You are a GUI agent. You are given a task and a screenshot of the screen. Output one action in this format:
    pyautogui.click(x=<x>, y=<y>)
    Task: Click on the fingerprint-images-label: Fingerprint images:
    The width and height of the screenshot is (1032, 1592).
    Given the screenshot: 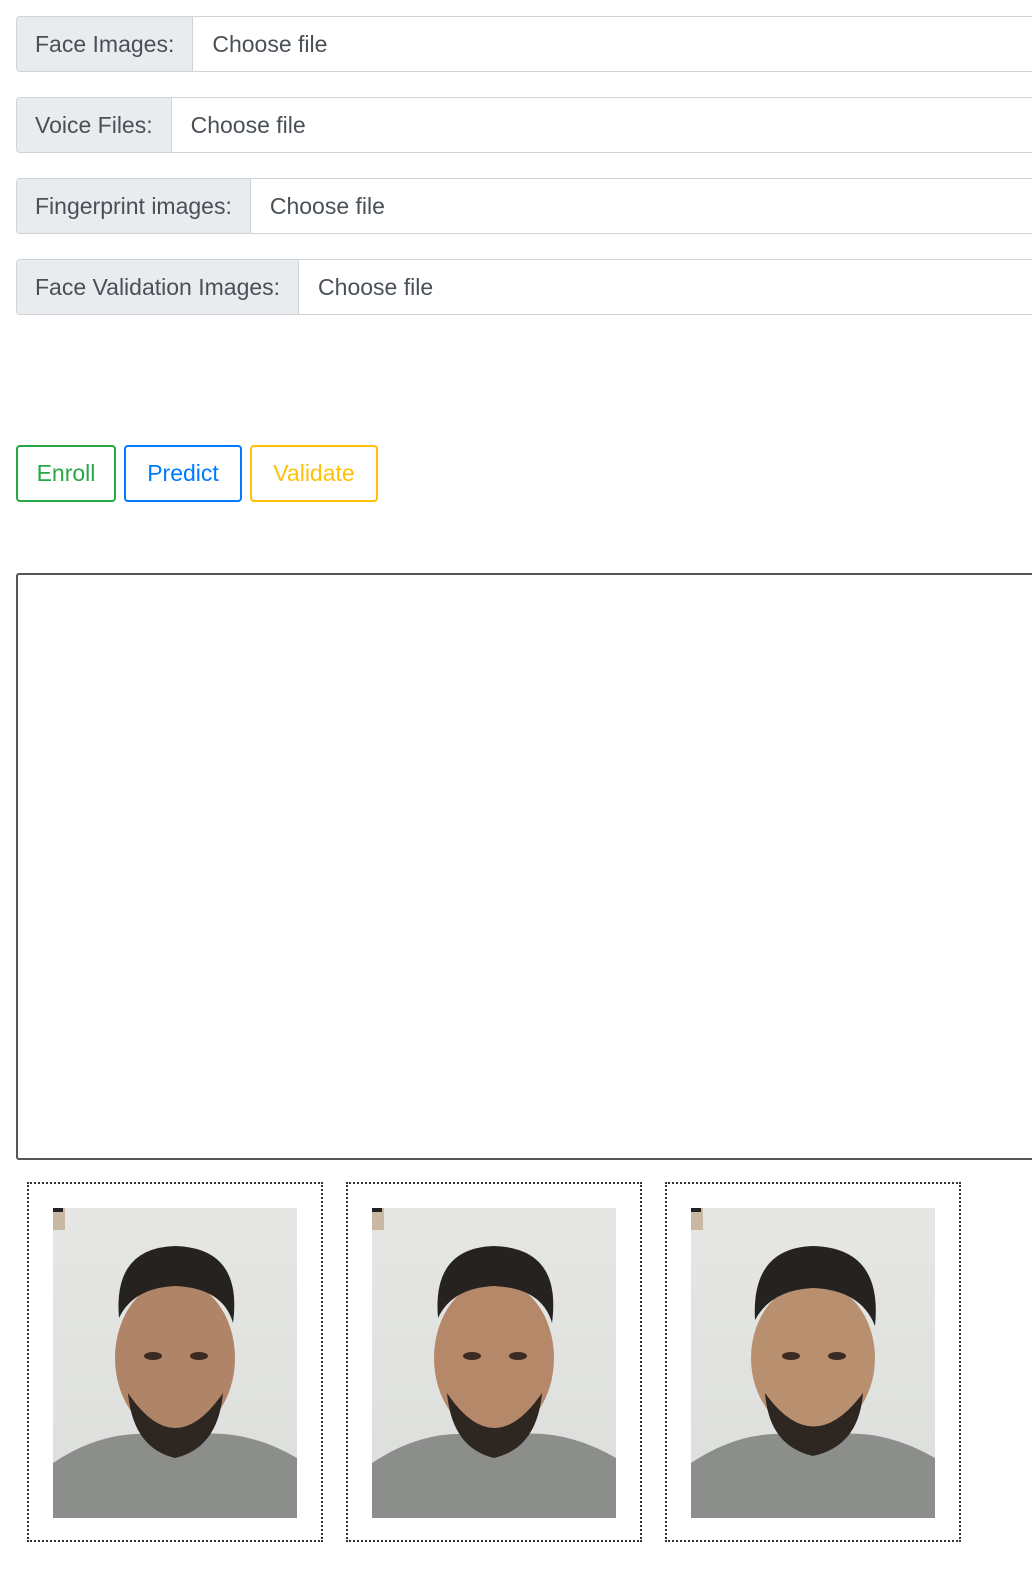 What is the action you would take?
    pyautogui.click(x=134, y=206)
    